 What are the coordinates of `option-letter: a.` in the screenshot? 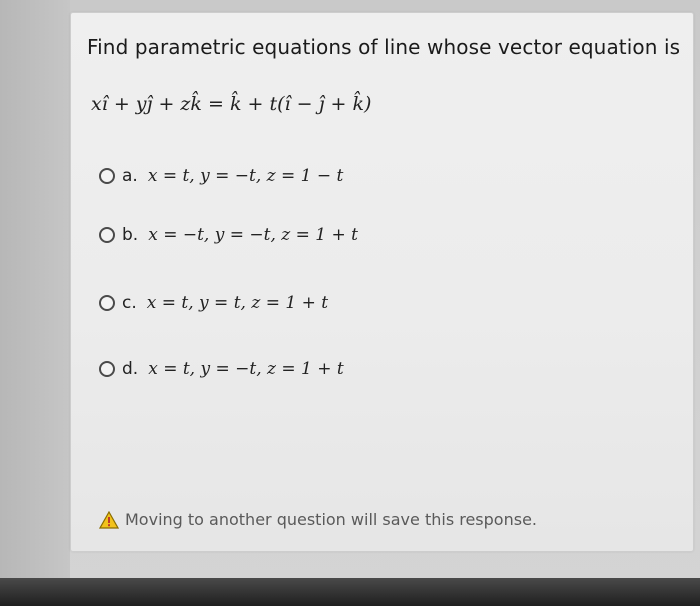 It's located at (130, 176).